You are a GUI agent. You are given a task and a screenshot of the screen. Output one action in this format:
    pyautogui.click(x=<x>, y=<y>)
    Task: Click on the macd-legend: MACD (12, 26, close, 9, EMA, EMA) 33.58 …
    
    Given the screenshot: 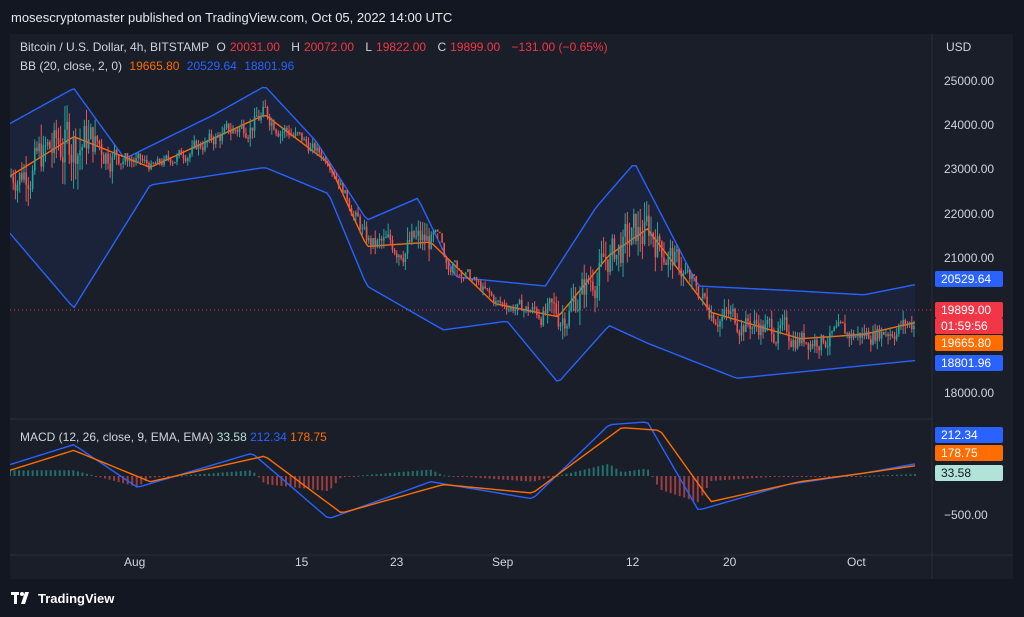 What is the action you would take?
    pyautogui.click(x=173, y=437)
    